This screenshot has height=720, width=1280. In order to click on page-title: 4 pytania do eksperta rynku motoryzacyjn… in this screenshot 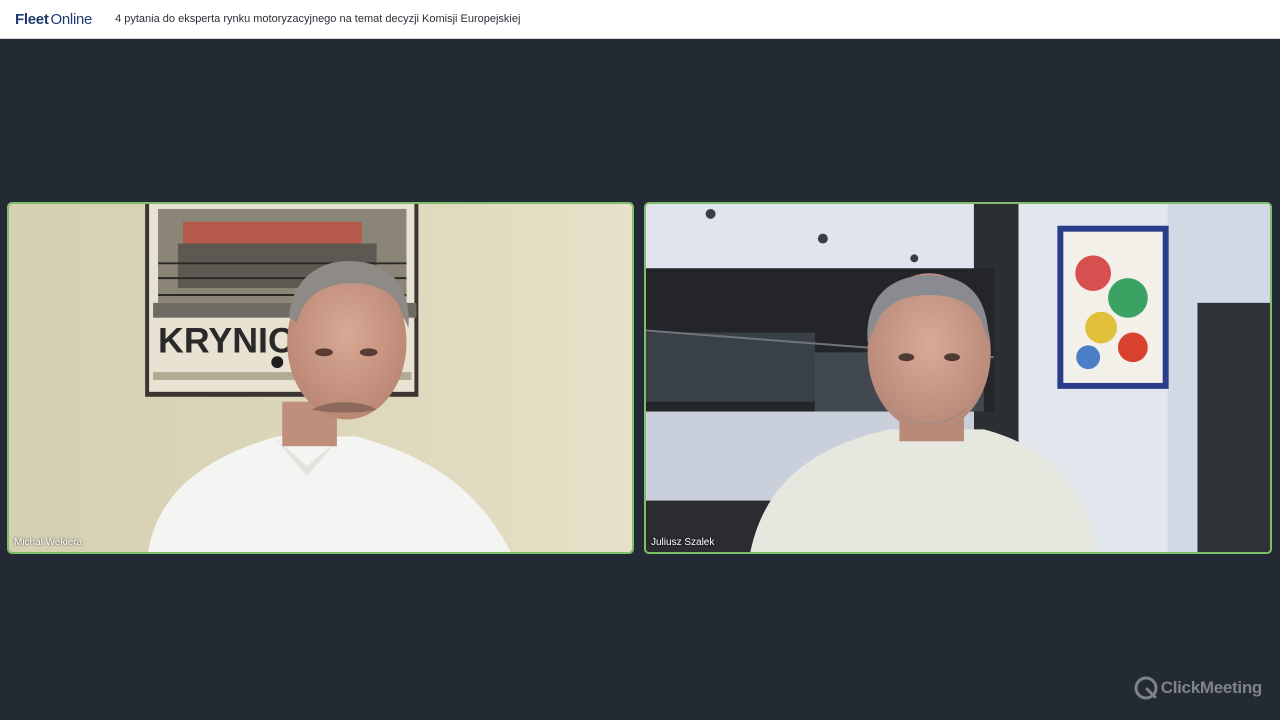, I will do `click(318, 19)`.